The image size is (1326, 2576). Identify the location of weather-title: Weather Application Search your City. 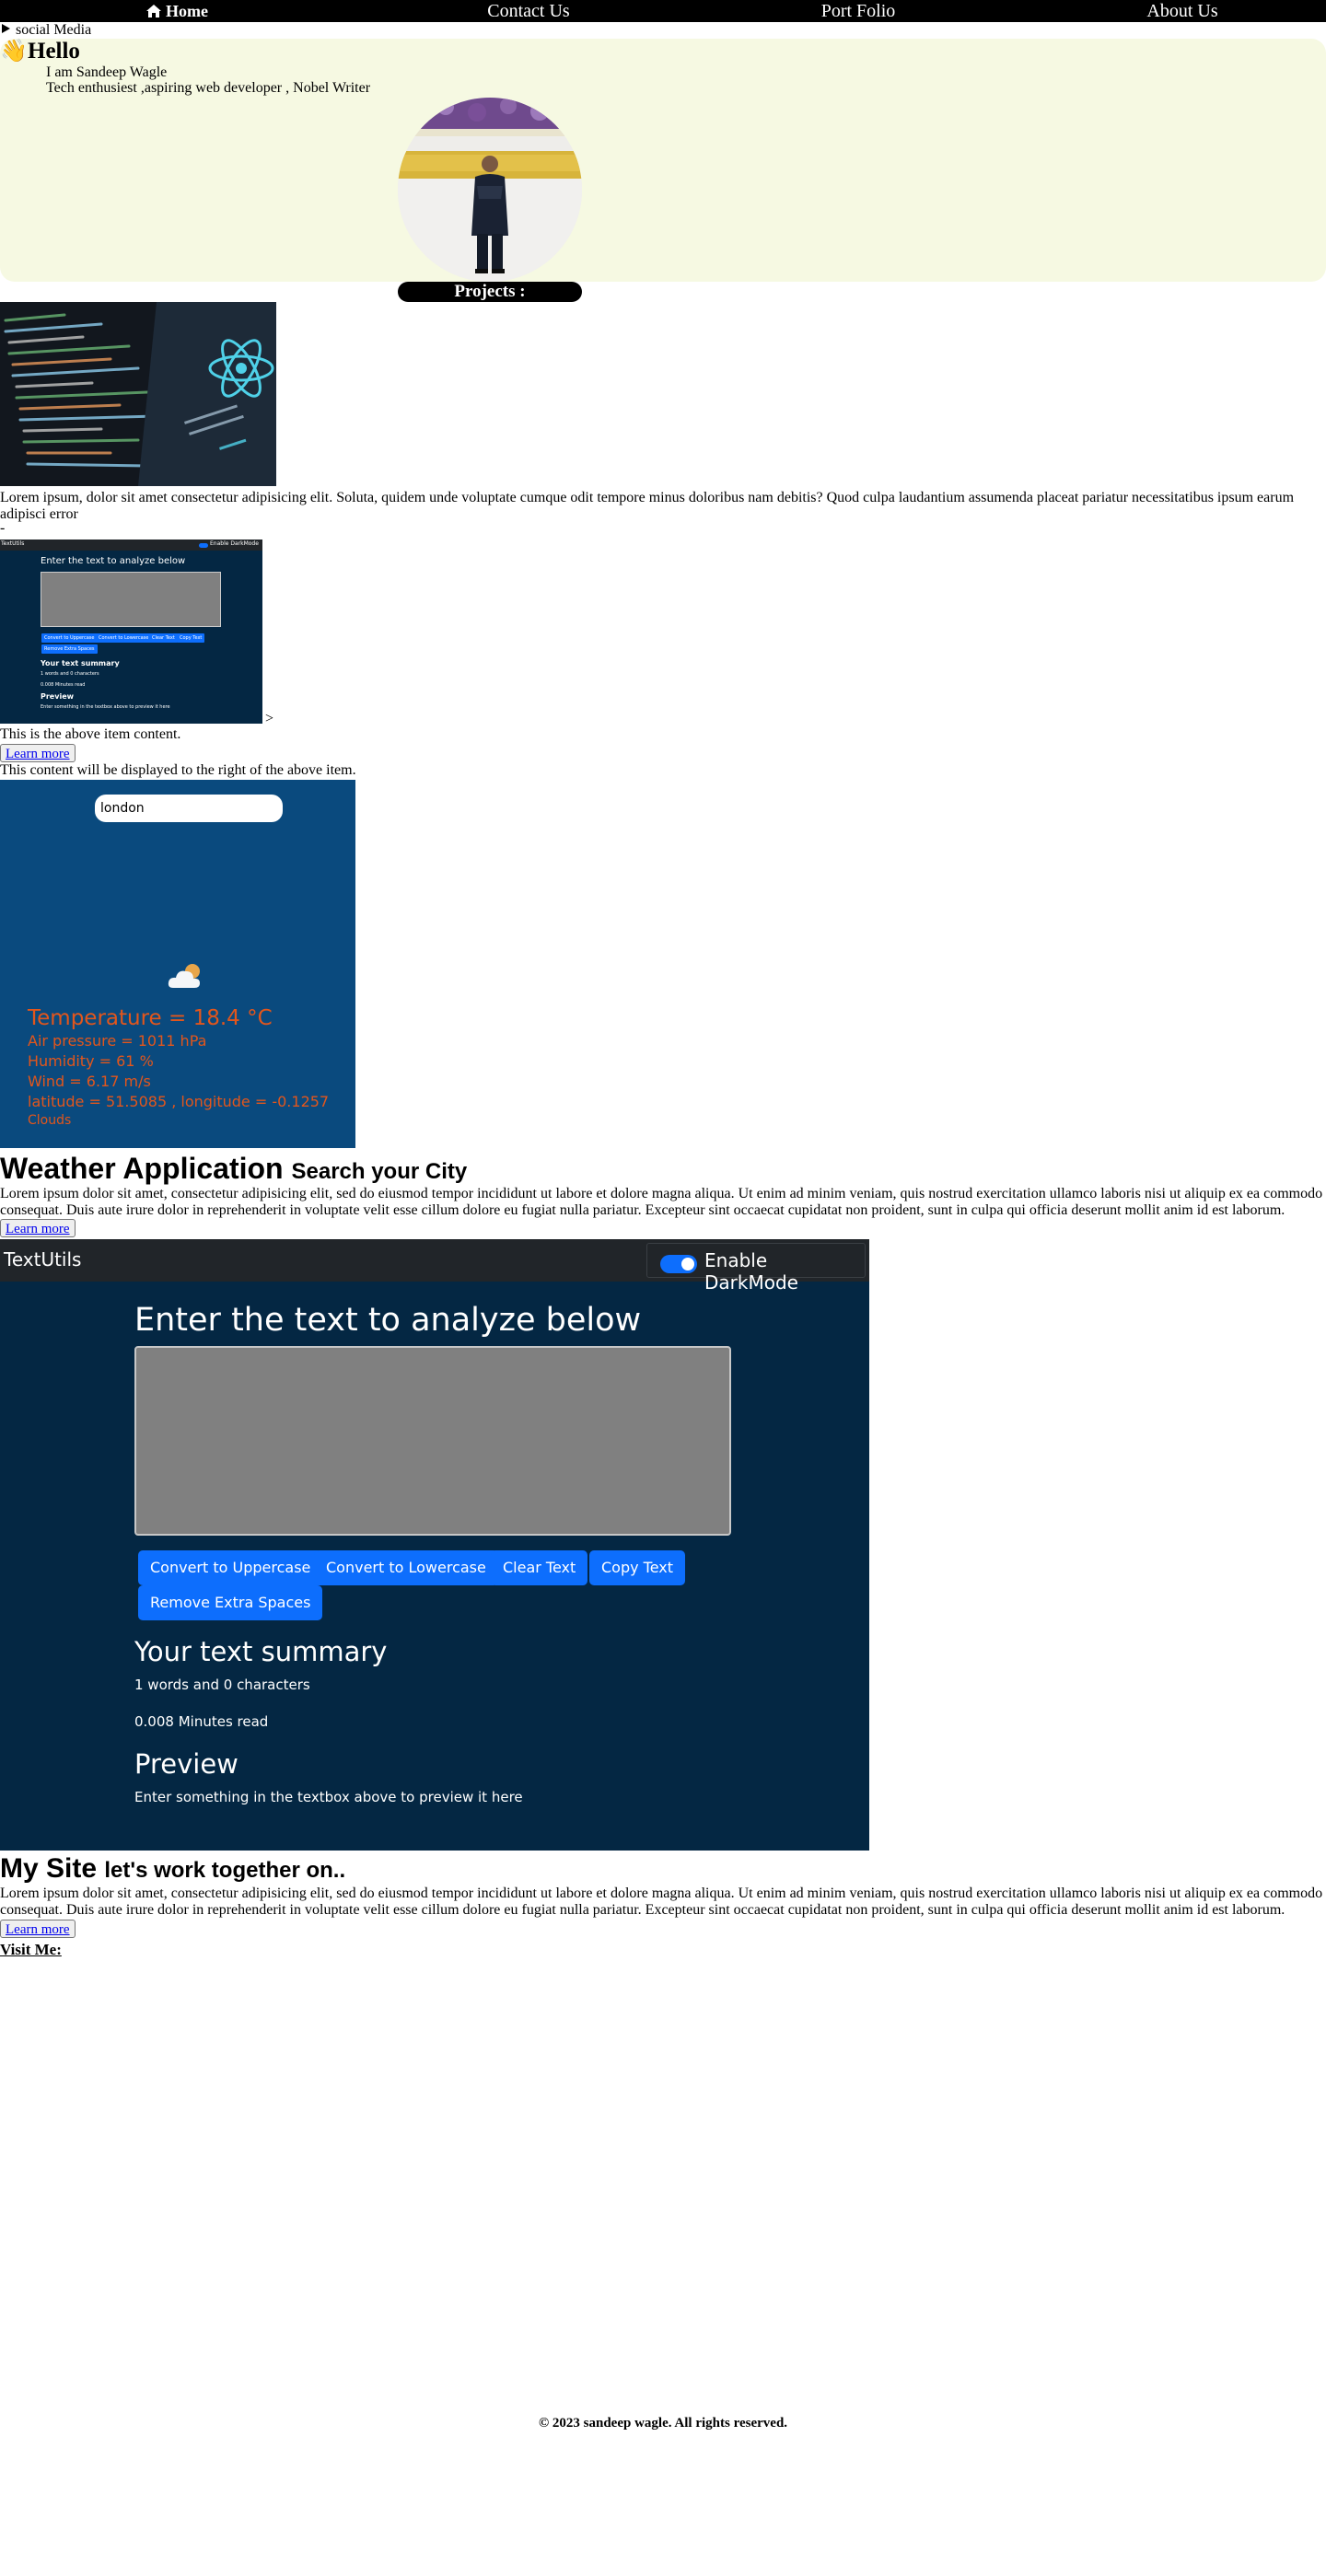
(233, 1170).